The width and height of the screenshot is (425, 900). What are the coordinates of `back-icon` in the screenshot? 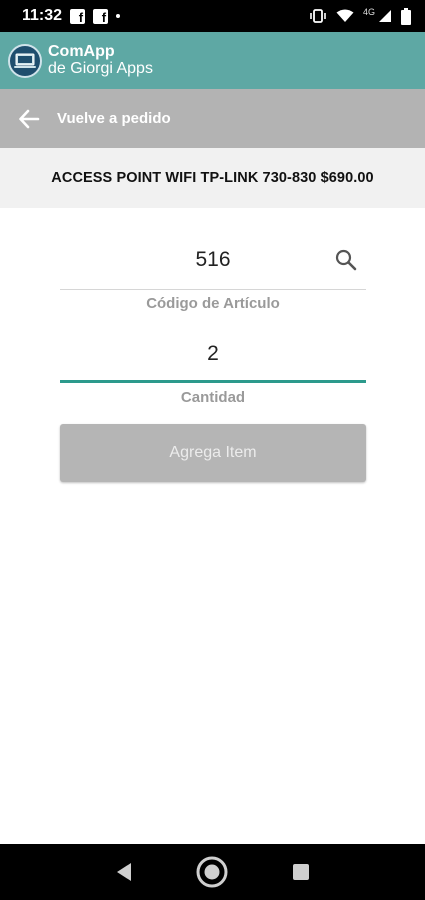 It's located at (124, 872).